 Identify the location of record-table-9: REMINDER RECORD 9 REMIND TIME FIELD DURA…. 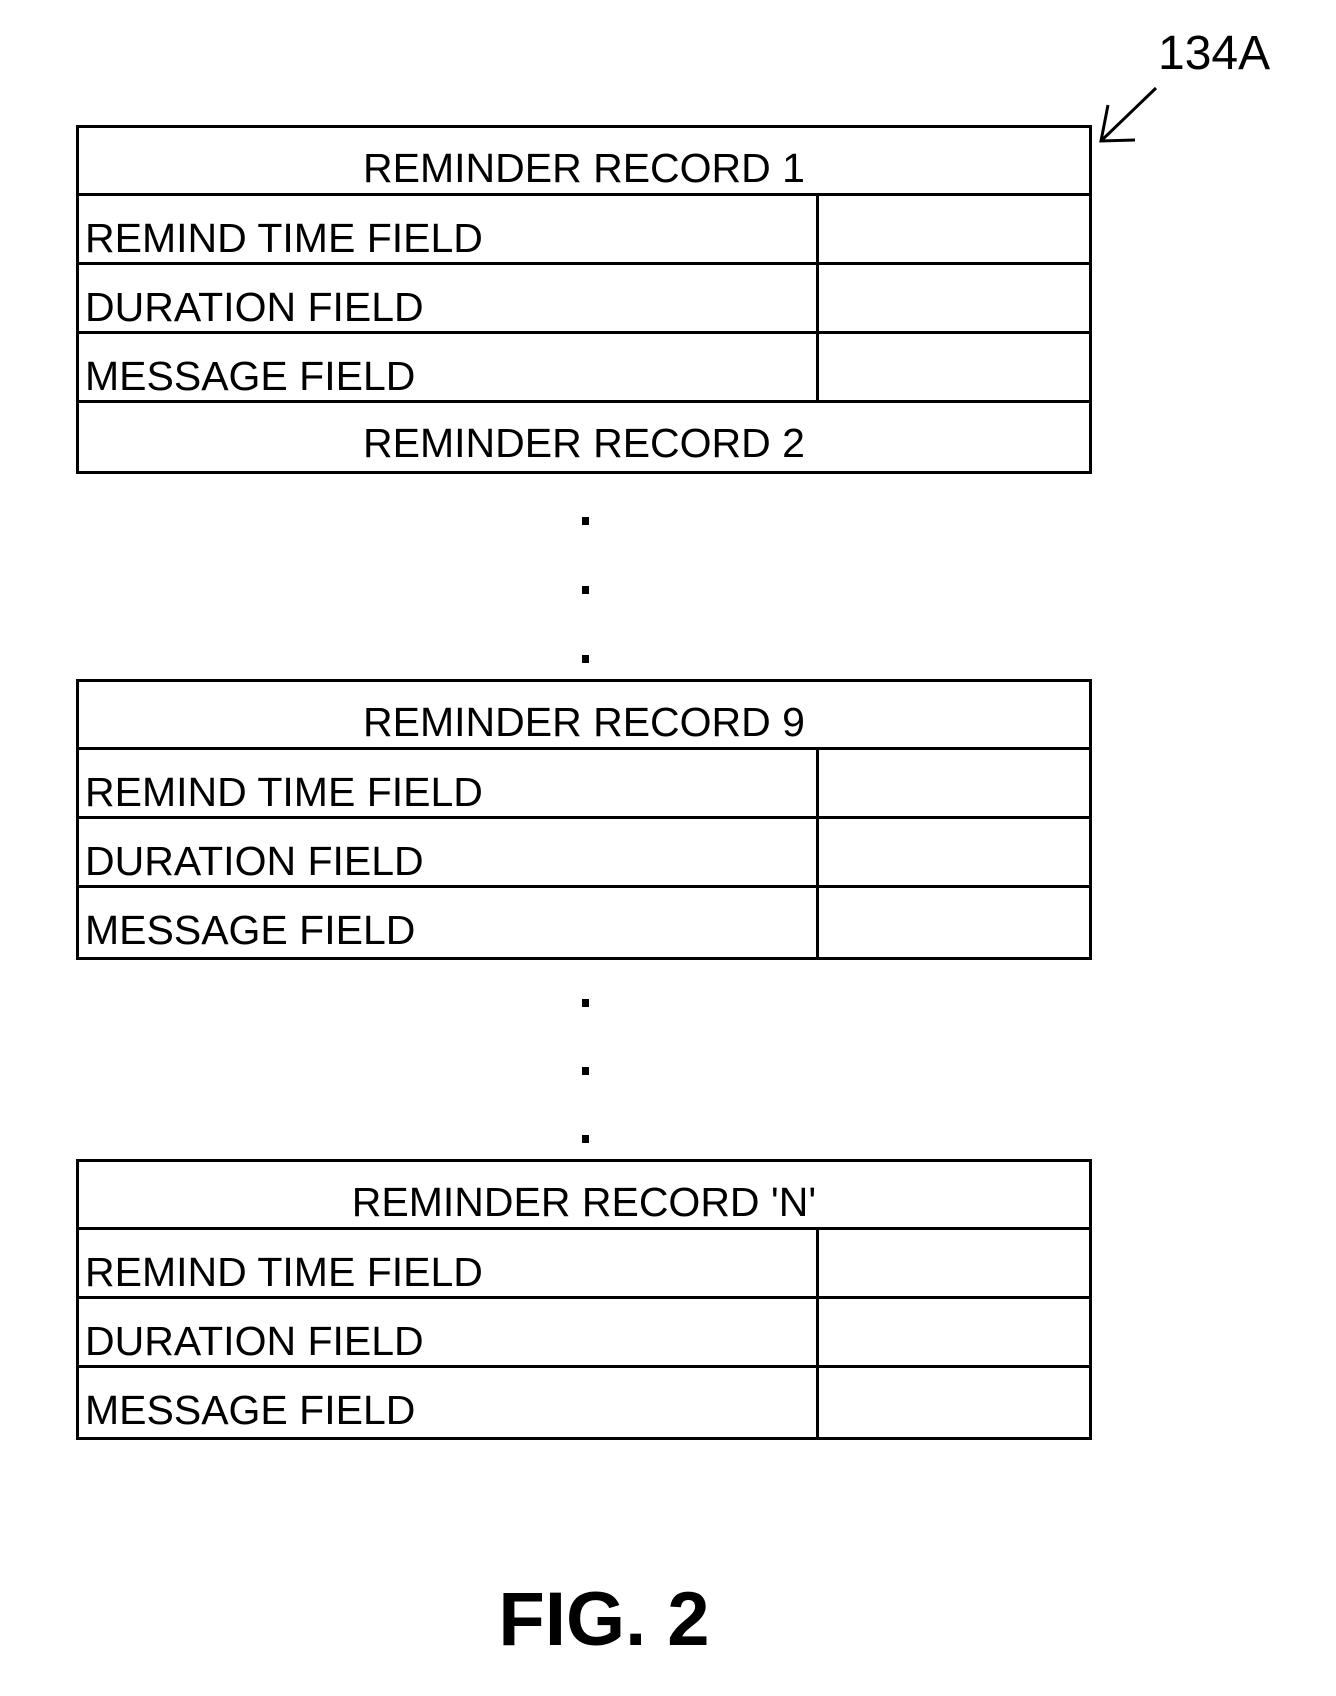
(584, 819).